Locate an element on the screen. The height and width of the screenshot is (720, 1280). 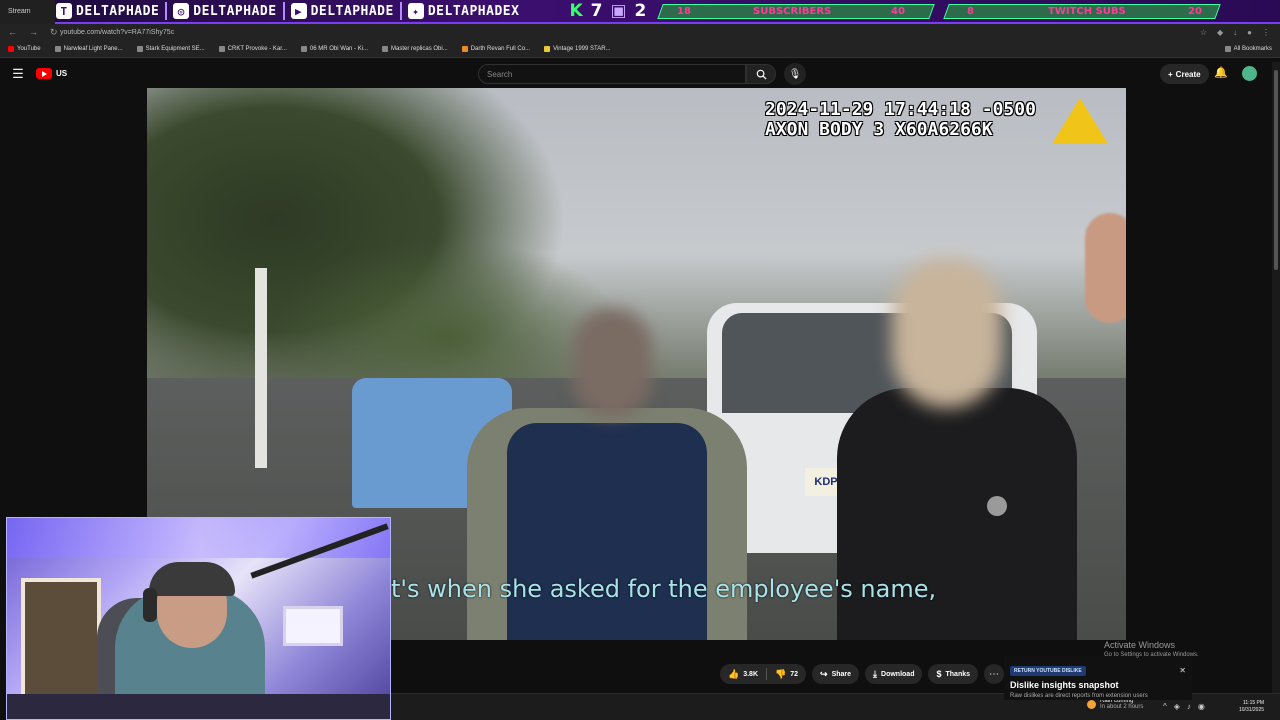
reload-icon: ↻ is located at coordinates (54, 32).